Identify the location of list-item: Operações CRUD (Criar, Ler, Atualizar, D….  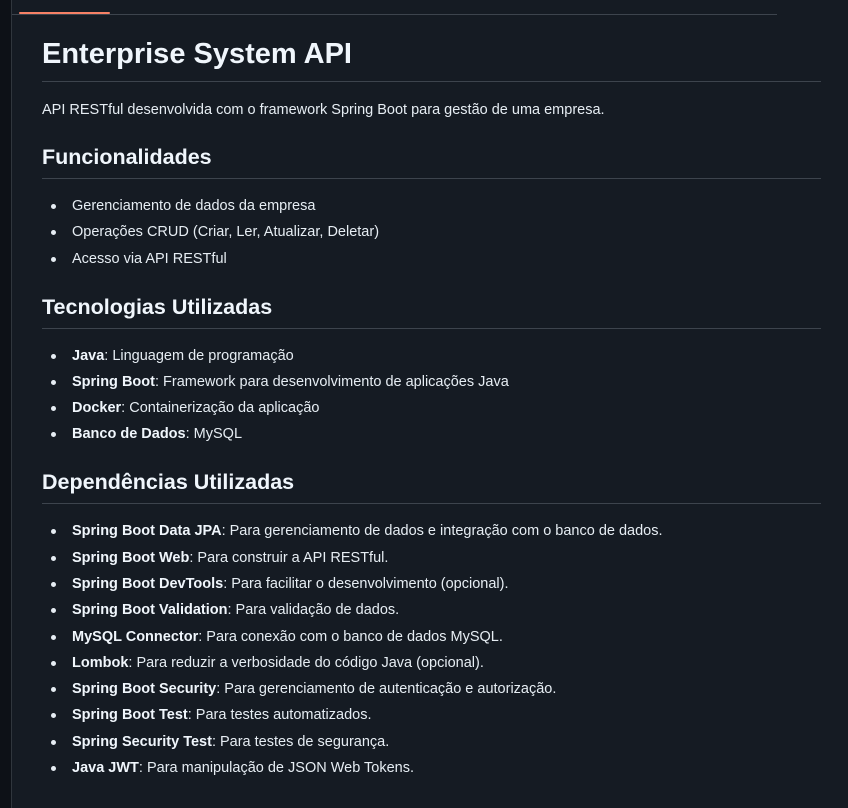
(436, 232).